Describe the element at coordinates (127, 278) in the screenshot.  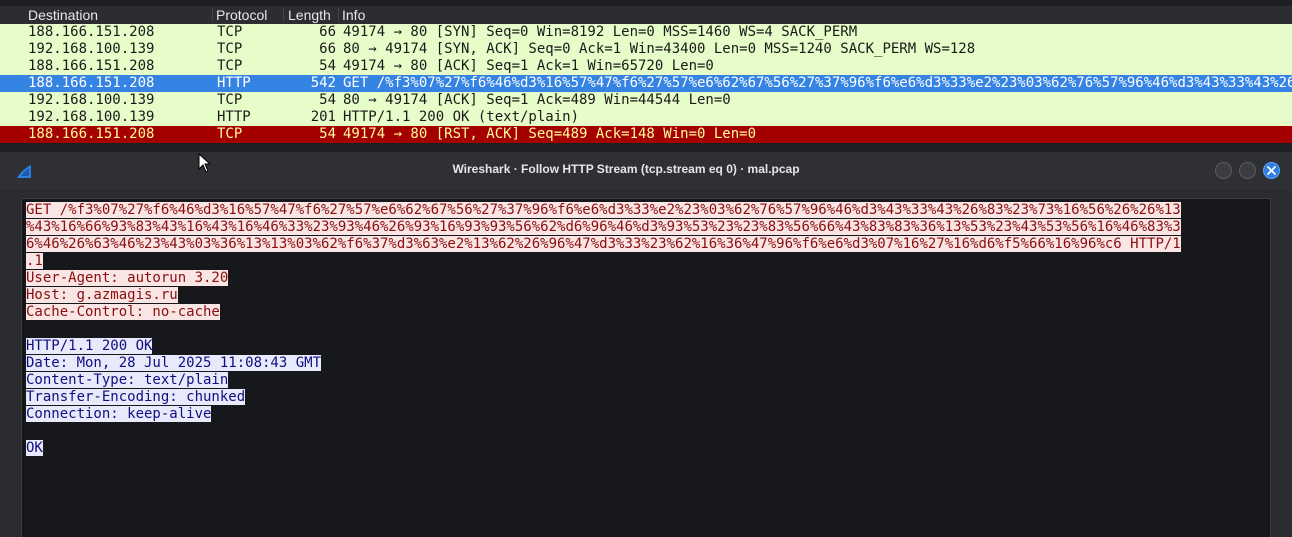
I see `request-line-text: User-Agent: autorun 3.20` at that location.